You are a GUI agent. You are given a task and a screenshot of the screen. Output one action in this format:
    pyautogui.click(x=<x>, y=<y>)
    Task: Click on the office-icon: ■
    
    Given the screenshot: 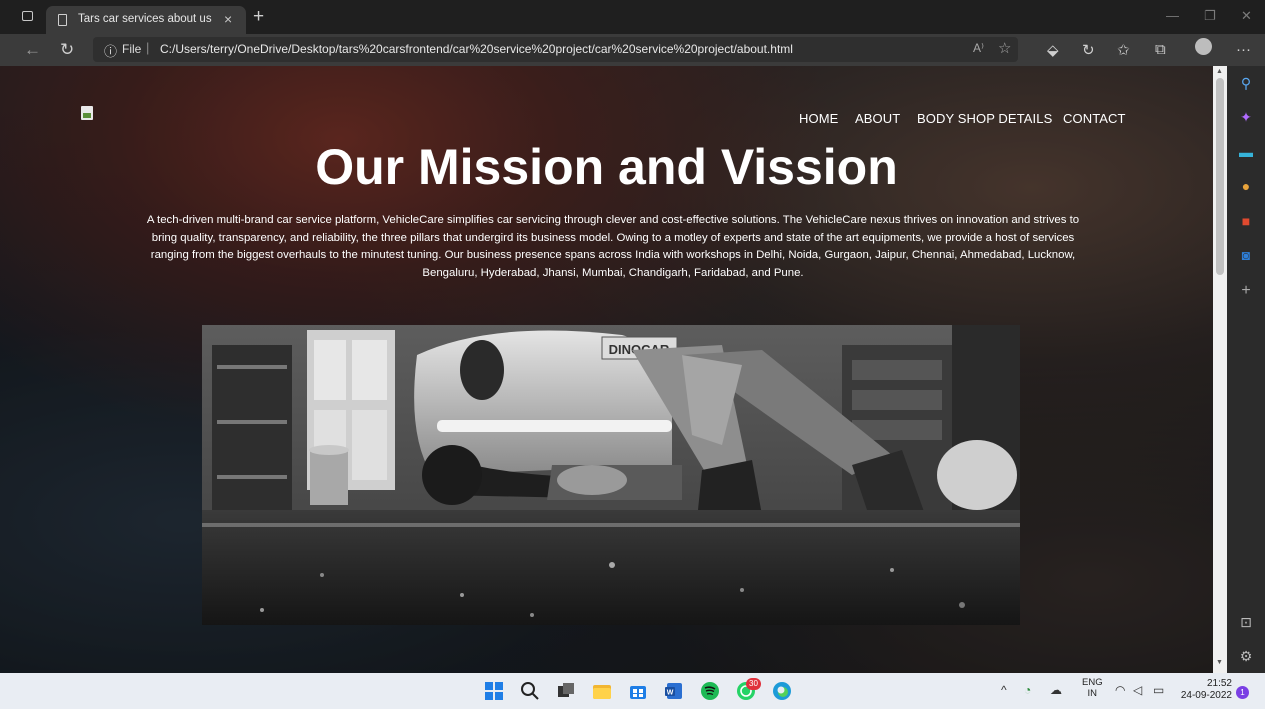 What is the action you would take?
    pyautogui.click(x=1246, y=221)
    